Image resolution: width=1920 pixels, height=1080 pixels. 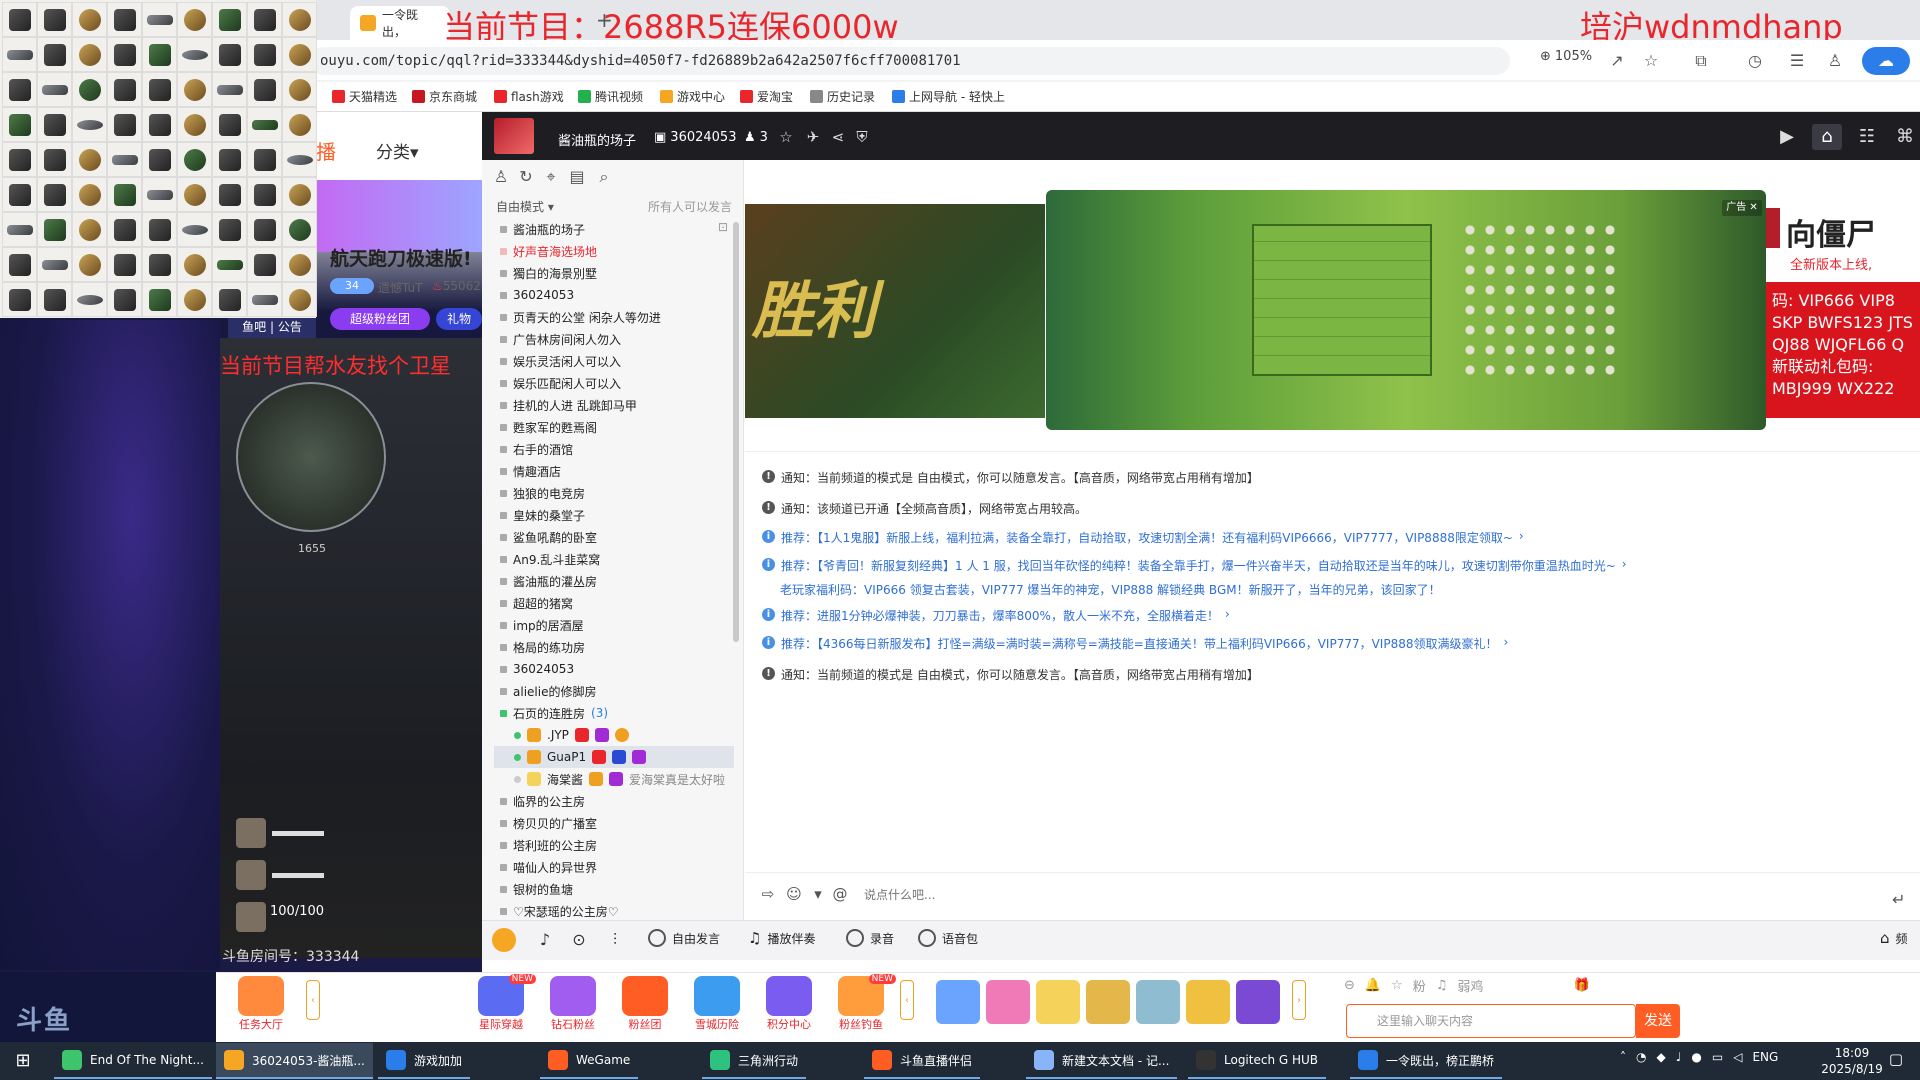 What do you see at coordinates (768, 894) in the screenshot?
I see `quick-reply-icon: ⇨` at bounding box center [768, 894].